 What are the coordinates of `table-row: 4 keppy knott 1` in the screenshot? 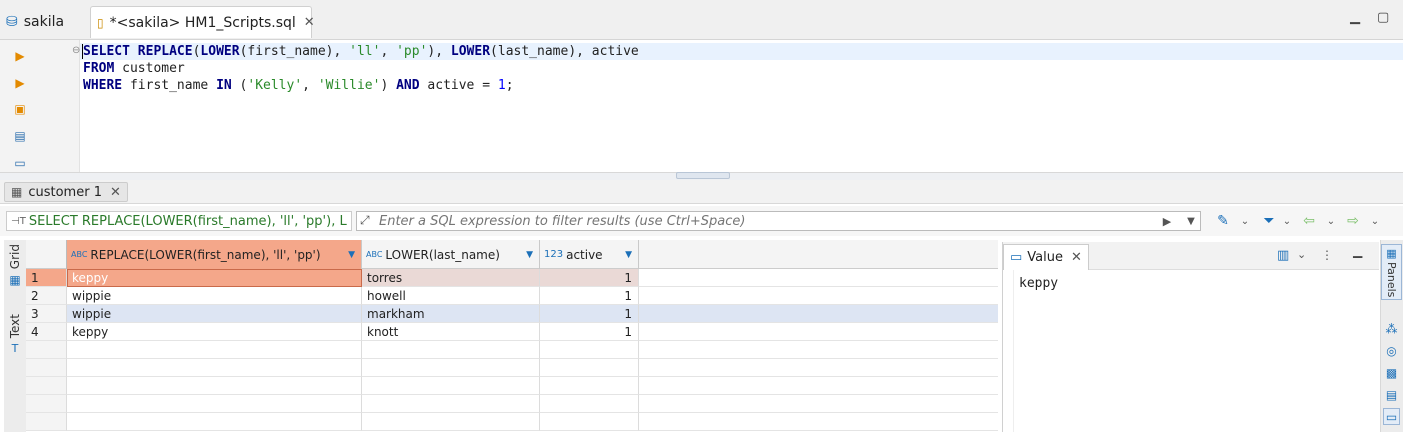 It's located at (512, 332).